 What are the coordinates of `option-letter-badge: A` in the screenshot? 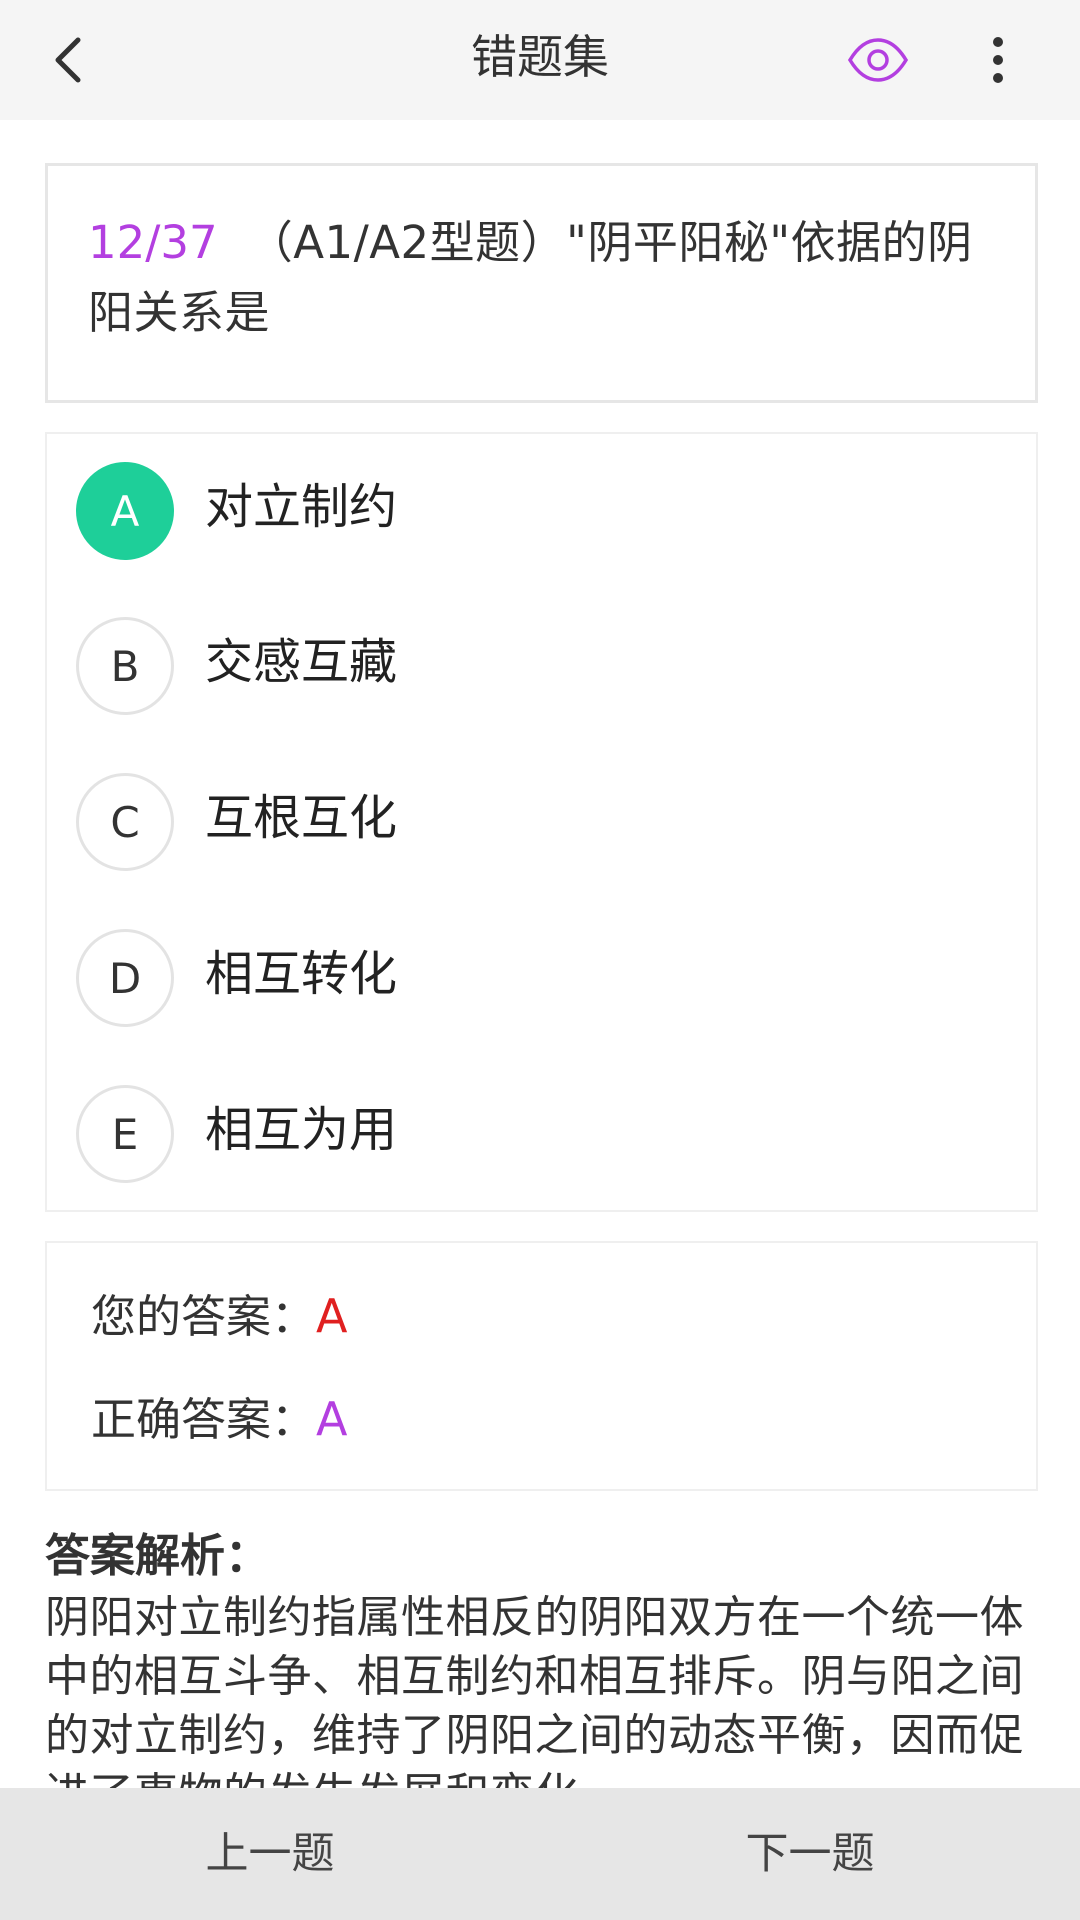 It's located at (125, 511).